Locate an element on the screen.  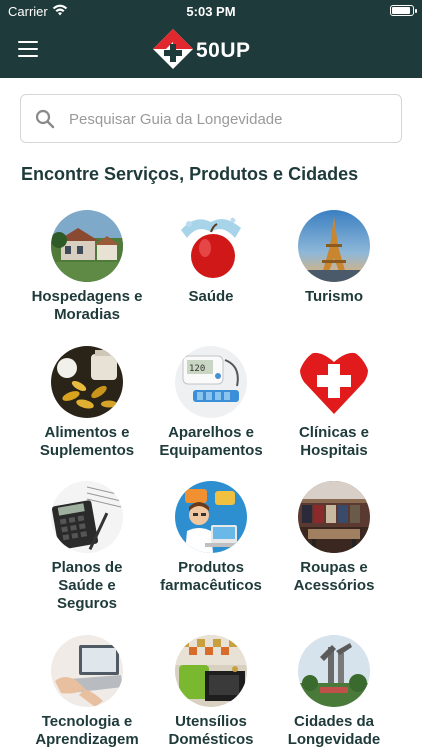
category-label: Turismo is located at coordinates (334, 296).